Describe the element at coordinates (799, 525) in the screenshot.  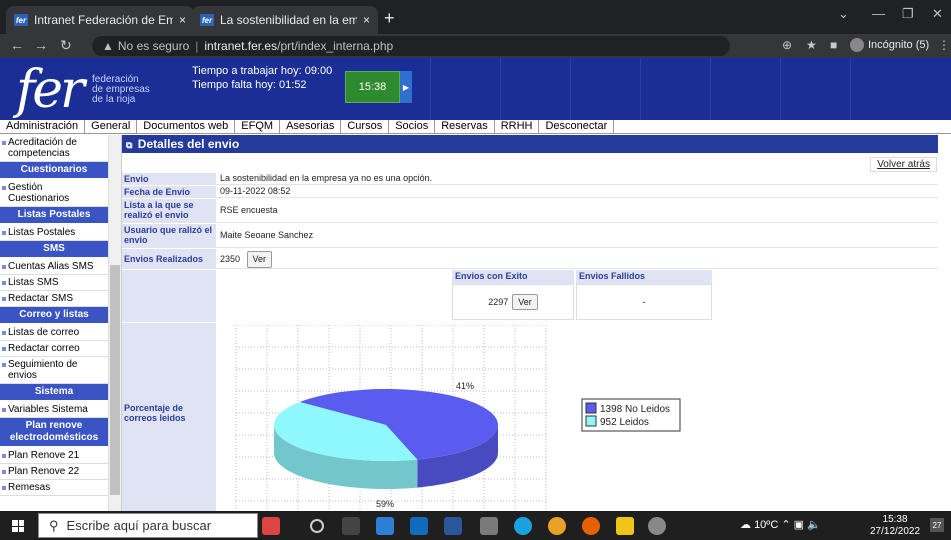
I see `network-icon: ▣` at that location.